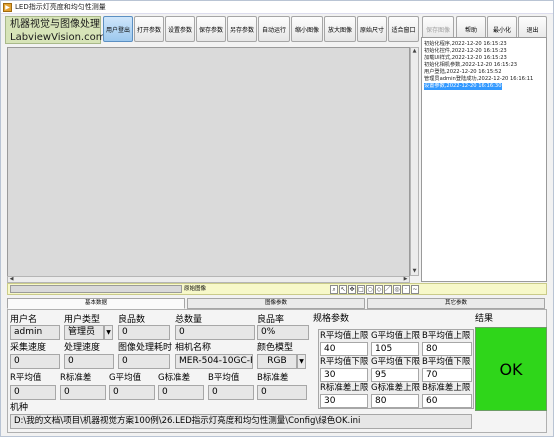 The width and height of the screenshot is (554, 437). Describe the element at coordinates (344, 362) in the screenshot. I see `r-mean-lower-label: R平均值下限` at that location.